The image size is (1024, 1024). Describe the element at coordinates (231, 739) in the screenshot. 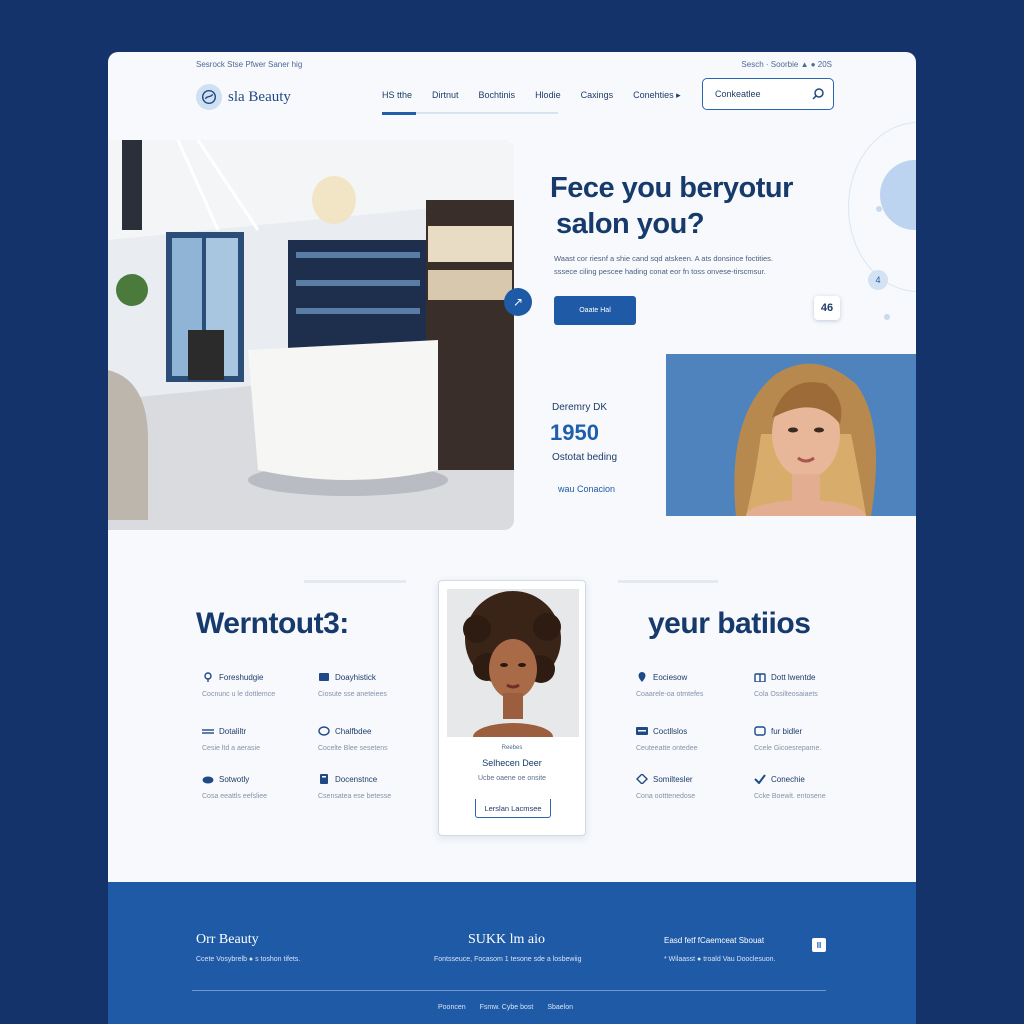

I see `service-item: Dotaliltr Cesie ltd a aerasie` at that location.